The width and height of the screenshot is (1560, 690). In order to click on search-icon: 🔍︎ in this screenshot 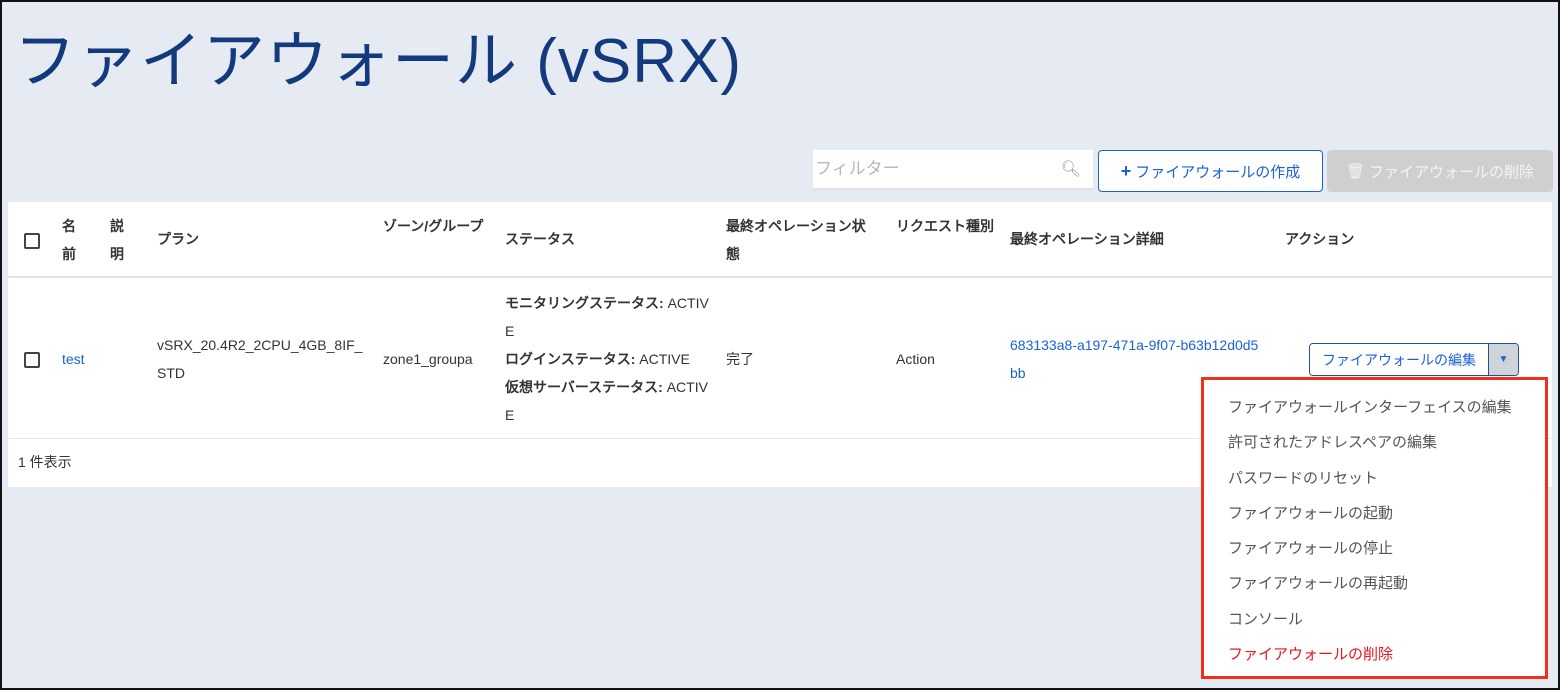, I will do `click(1070, 169)`.